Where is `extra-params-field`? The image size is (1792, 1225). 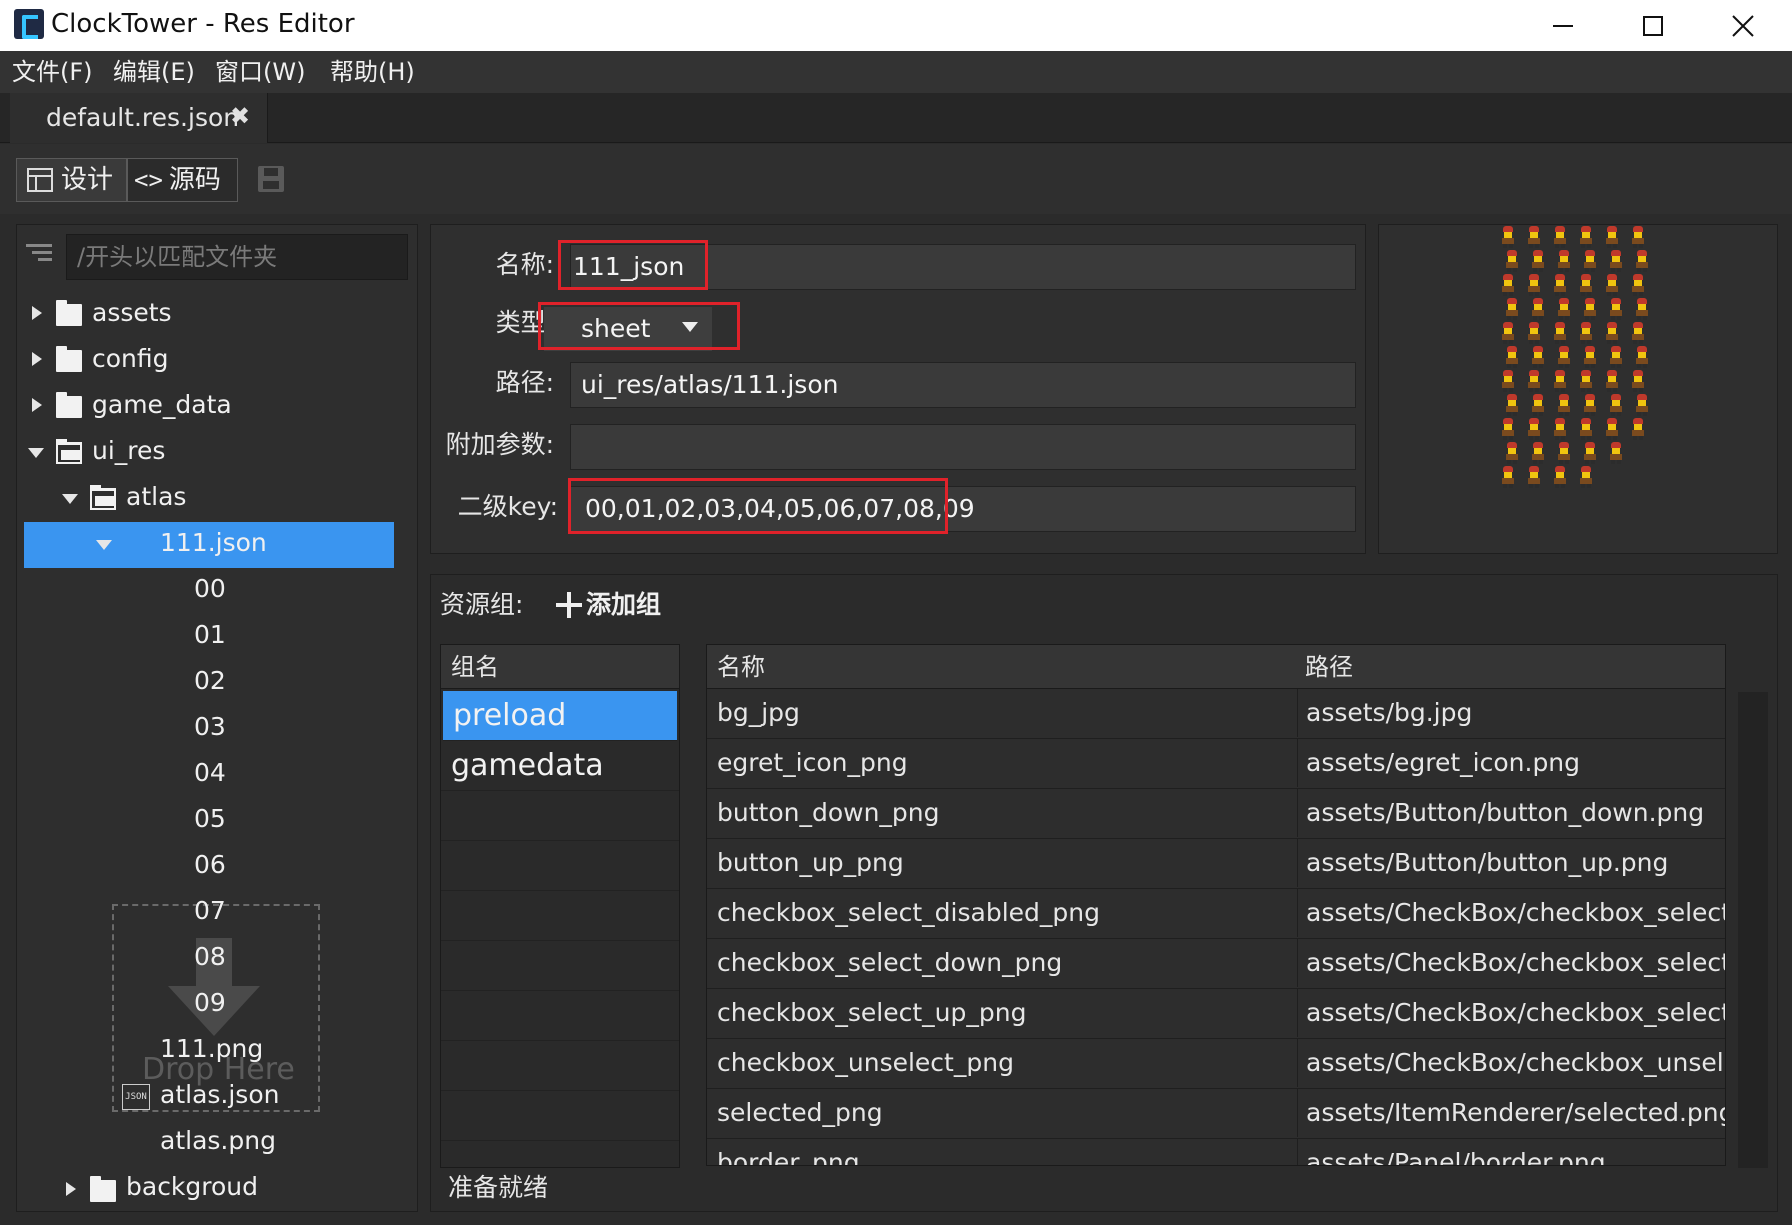 extra-params-field is located at coordinates (963, 447).